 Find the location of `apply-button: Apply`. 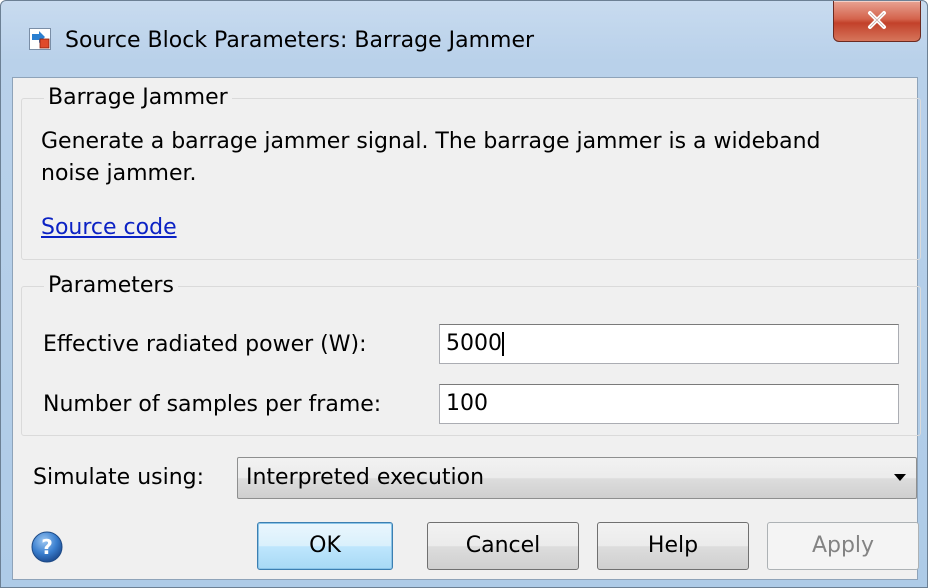

apply-button: Apply is located at coordinates (843, 546).